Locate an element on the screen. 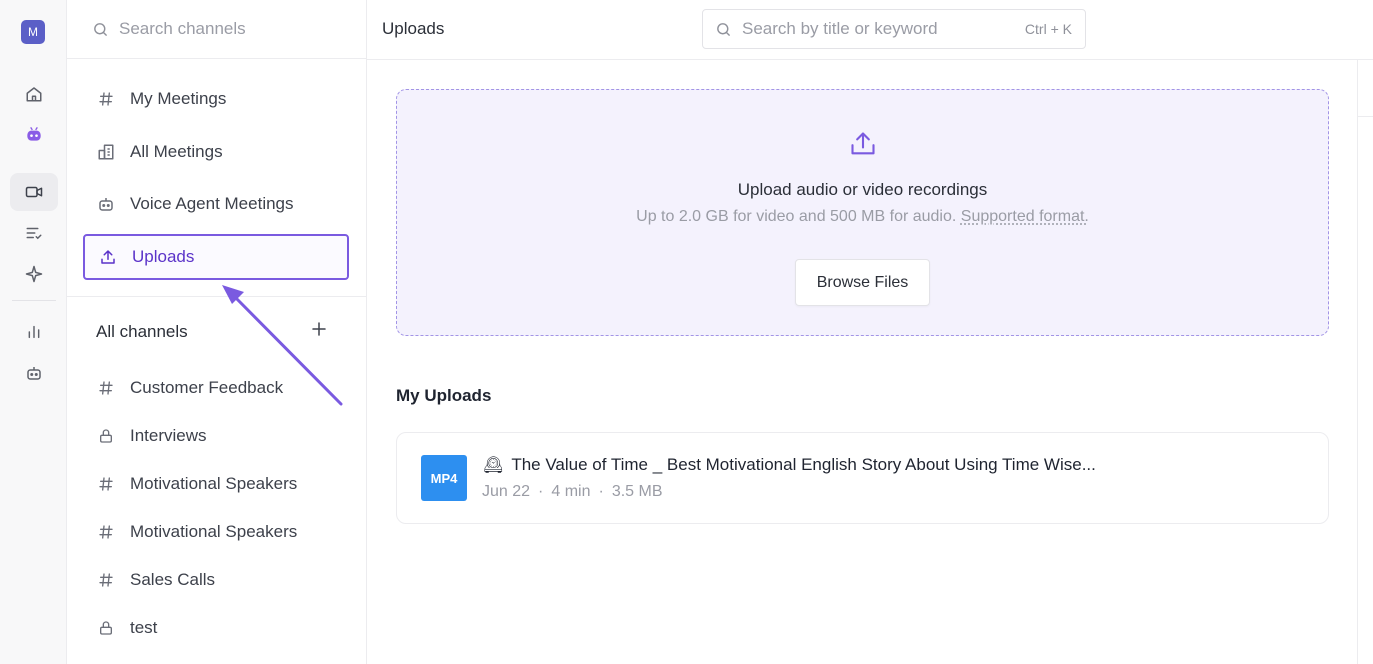 The height and width of the screenshot is (664, 1373). channel-item: Customer Feedback is located at coordinates (189, 388).